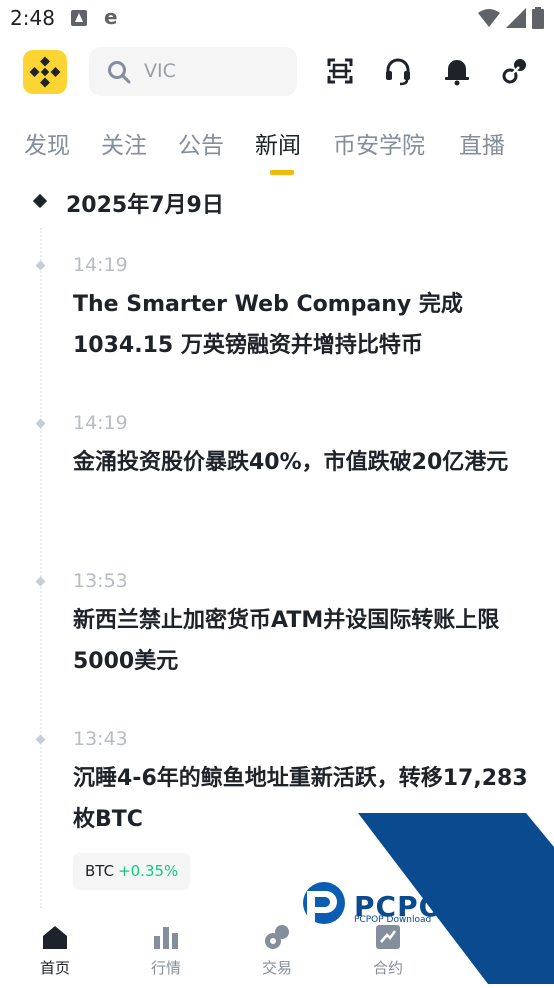 This screenshot has width=554, height=988. Describe the element at coordinates (41, 568) in the screenshot. I see `timeline-line` at that location.